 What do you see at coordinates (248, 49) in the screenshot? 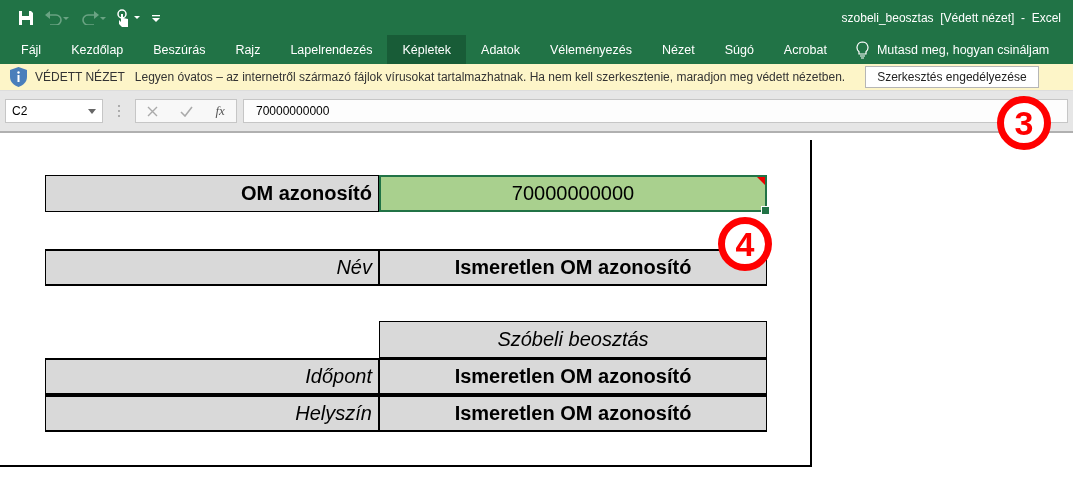
I see `ribbon-tab: Rajz` at bounding box center [248, 49].